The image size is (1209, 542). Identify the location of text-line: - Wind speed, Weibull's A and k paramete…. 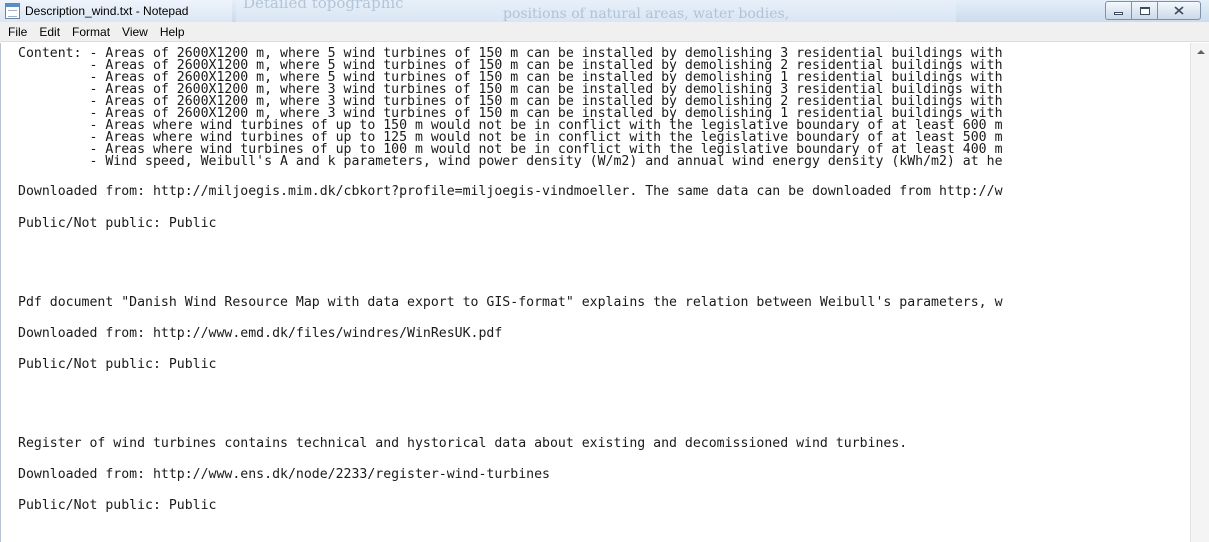
(510, 161).